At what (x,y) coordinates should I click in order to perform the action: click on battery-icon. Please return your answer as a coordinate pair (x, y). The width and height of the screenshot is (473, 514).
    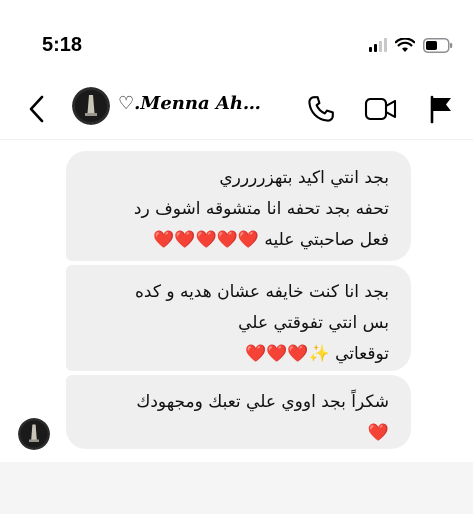
    Looking at the image, I should click on (438, 45).